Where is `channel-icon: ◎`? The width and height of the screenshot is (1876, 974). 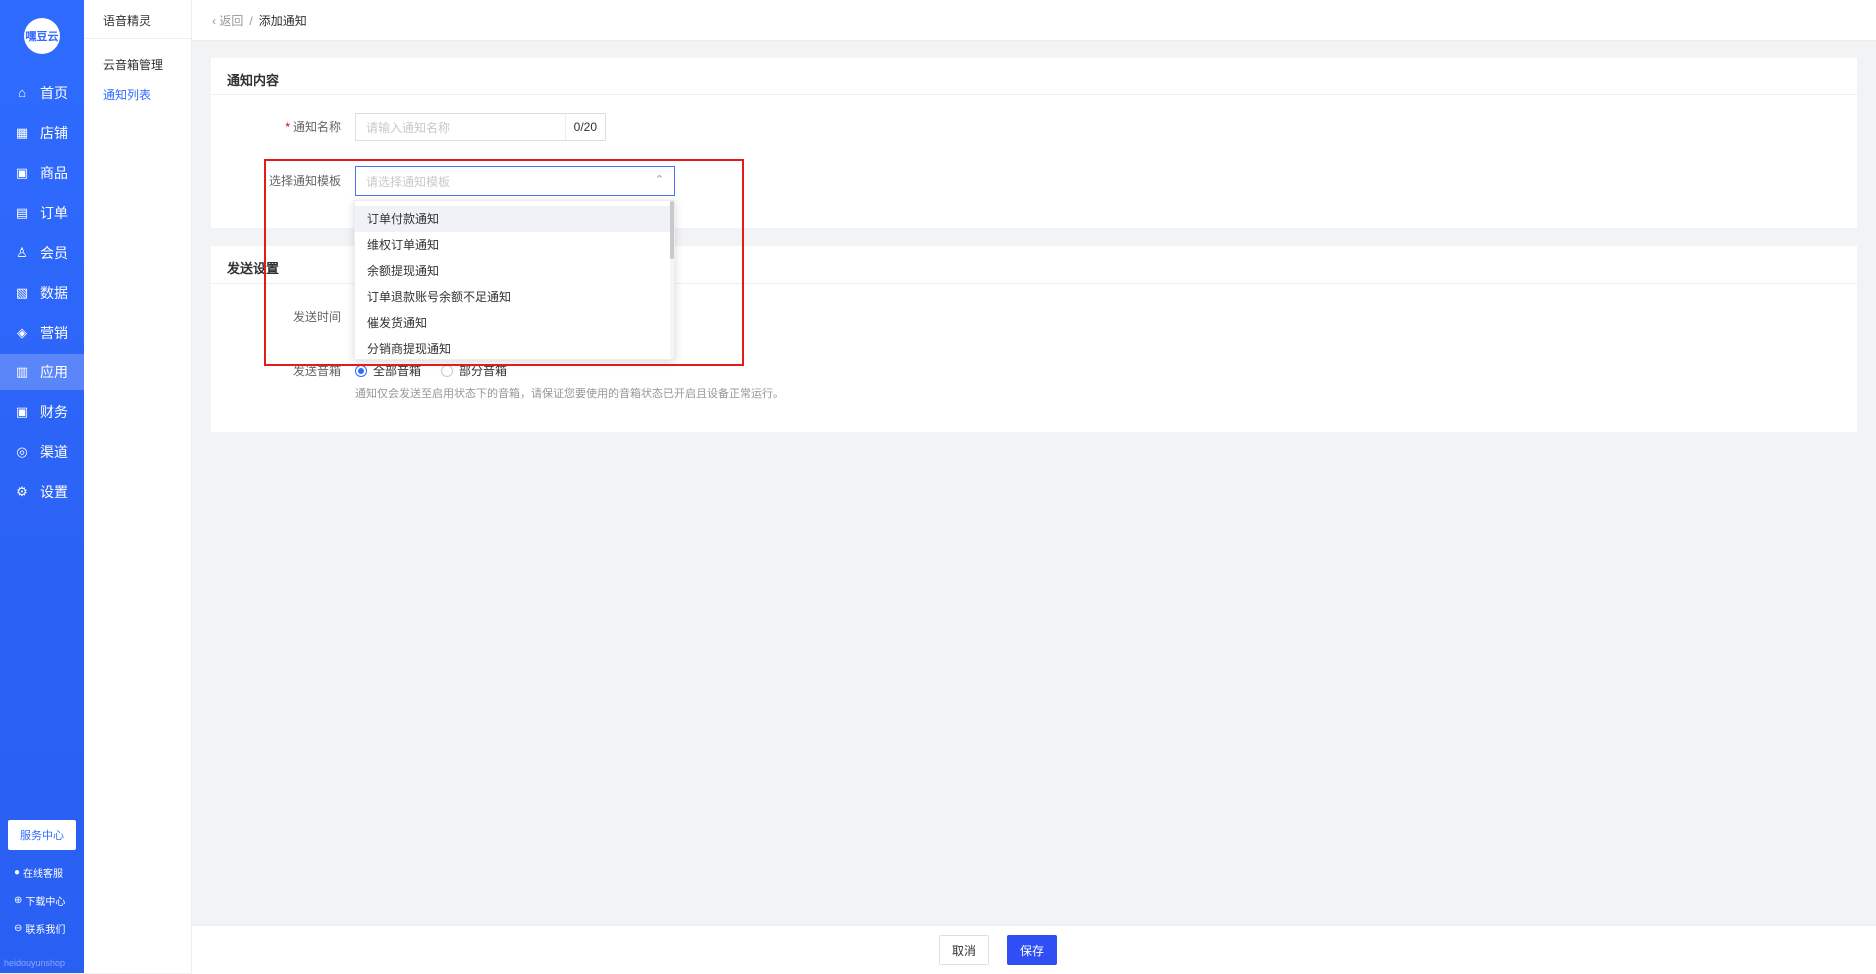 channel-icon: ◎ is located at coordinates (22, 451).